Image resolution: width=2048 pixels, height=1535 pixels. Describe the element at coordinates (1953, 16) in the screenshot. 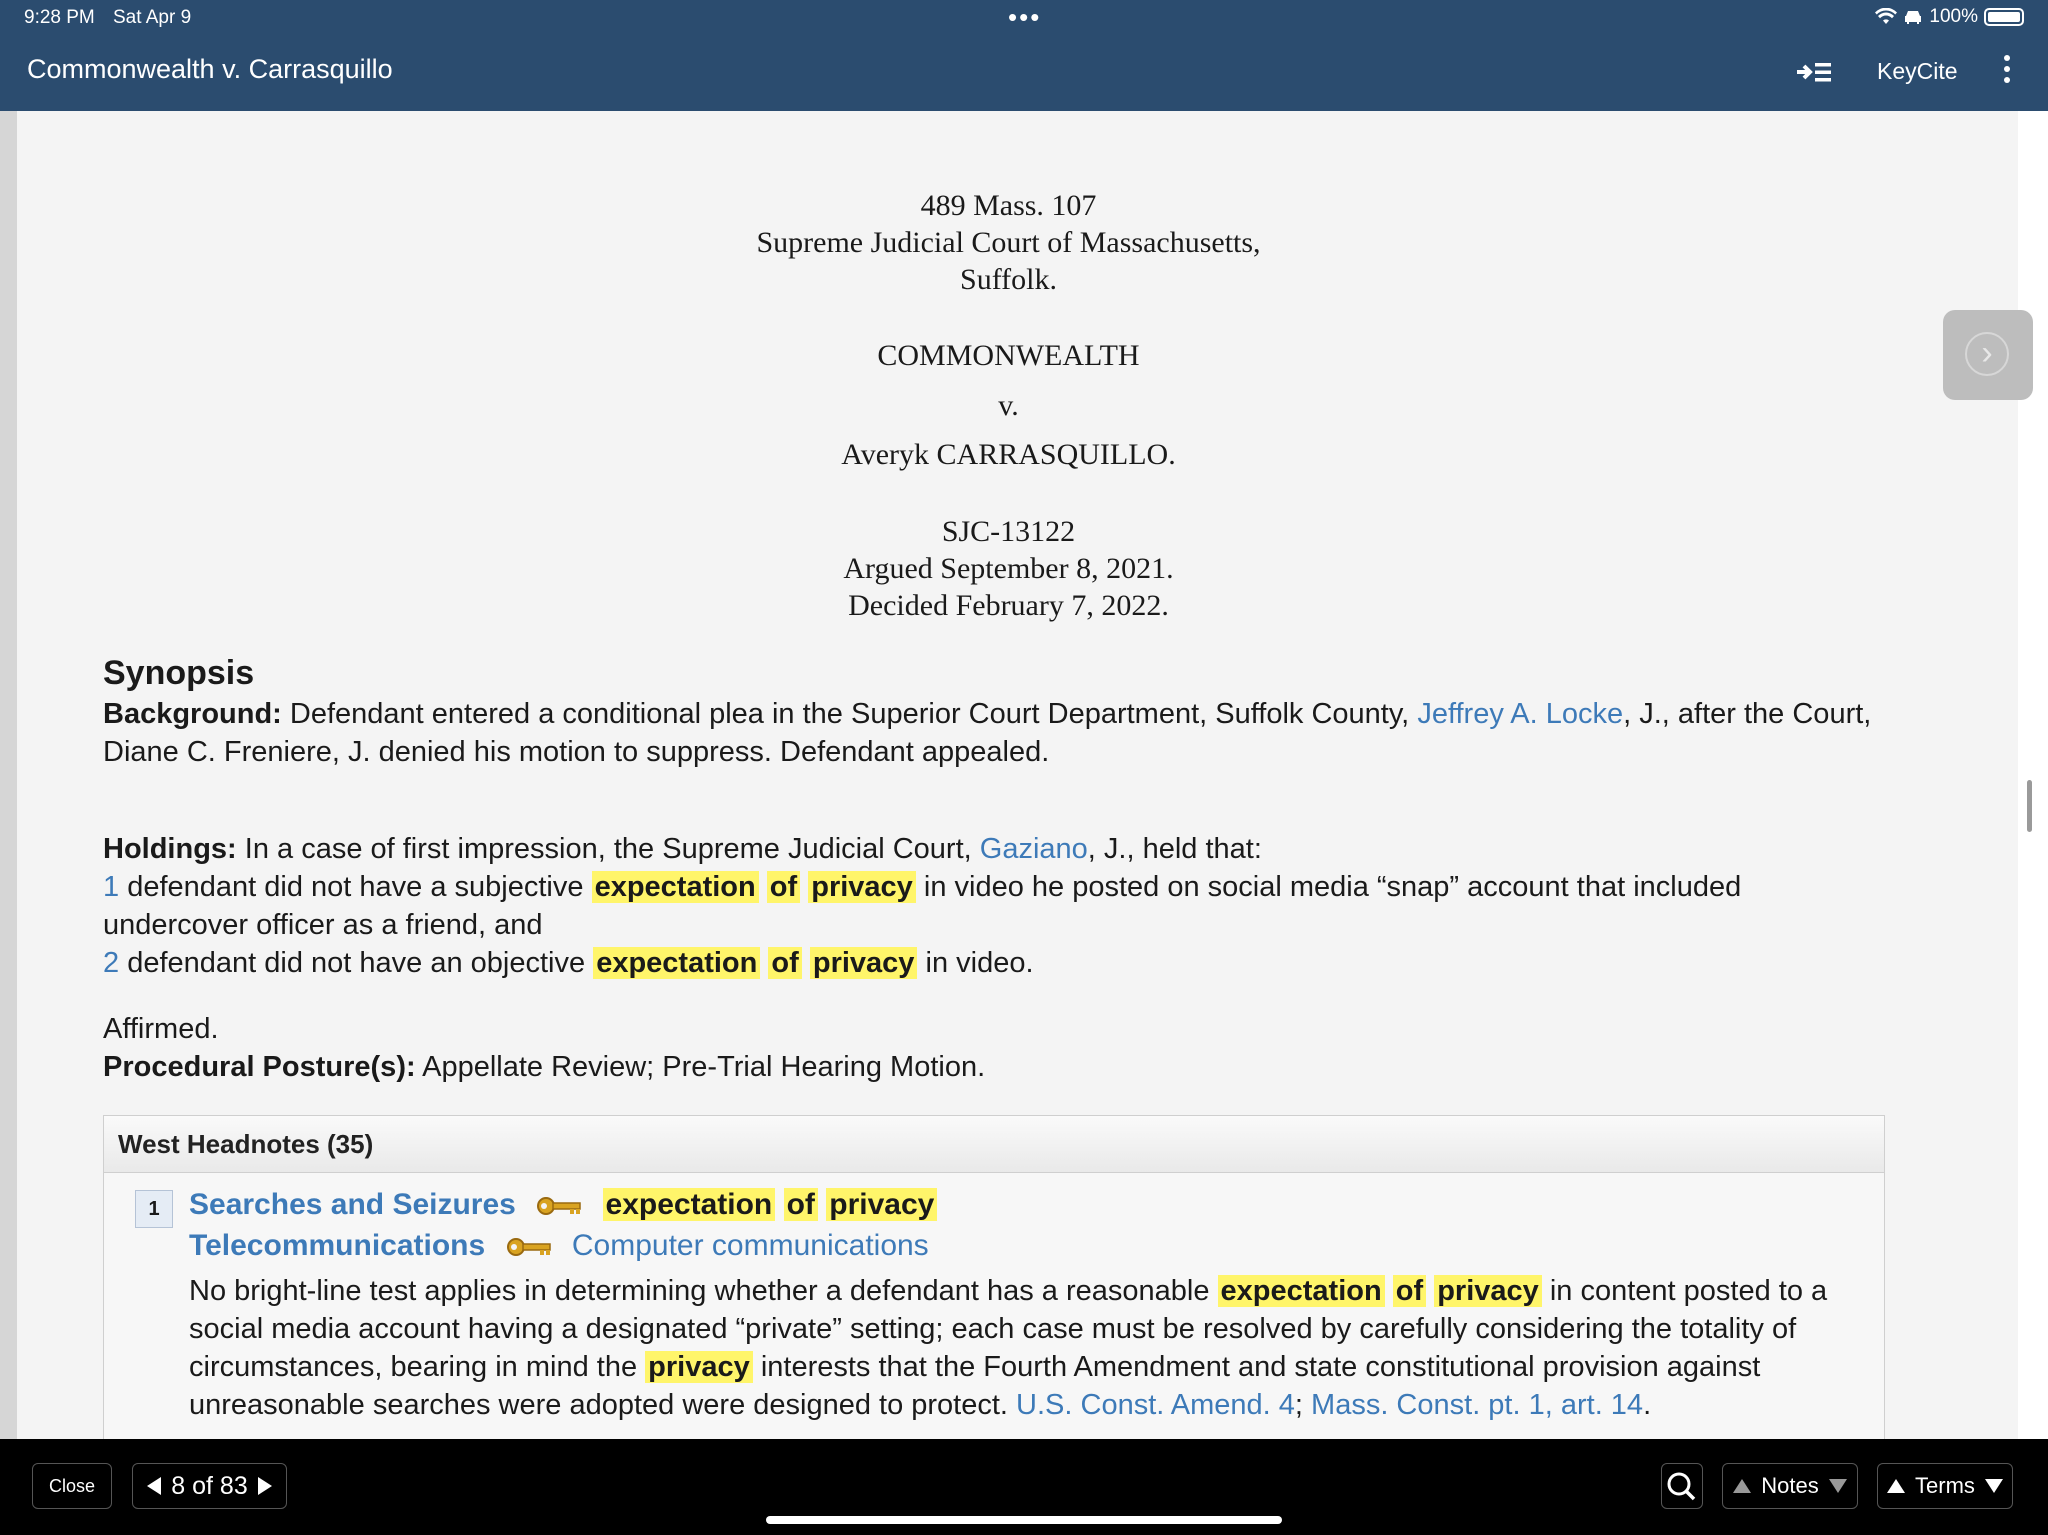

I see `battery-percent: 100%` at that location.